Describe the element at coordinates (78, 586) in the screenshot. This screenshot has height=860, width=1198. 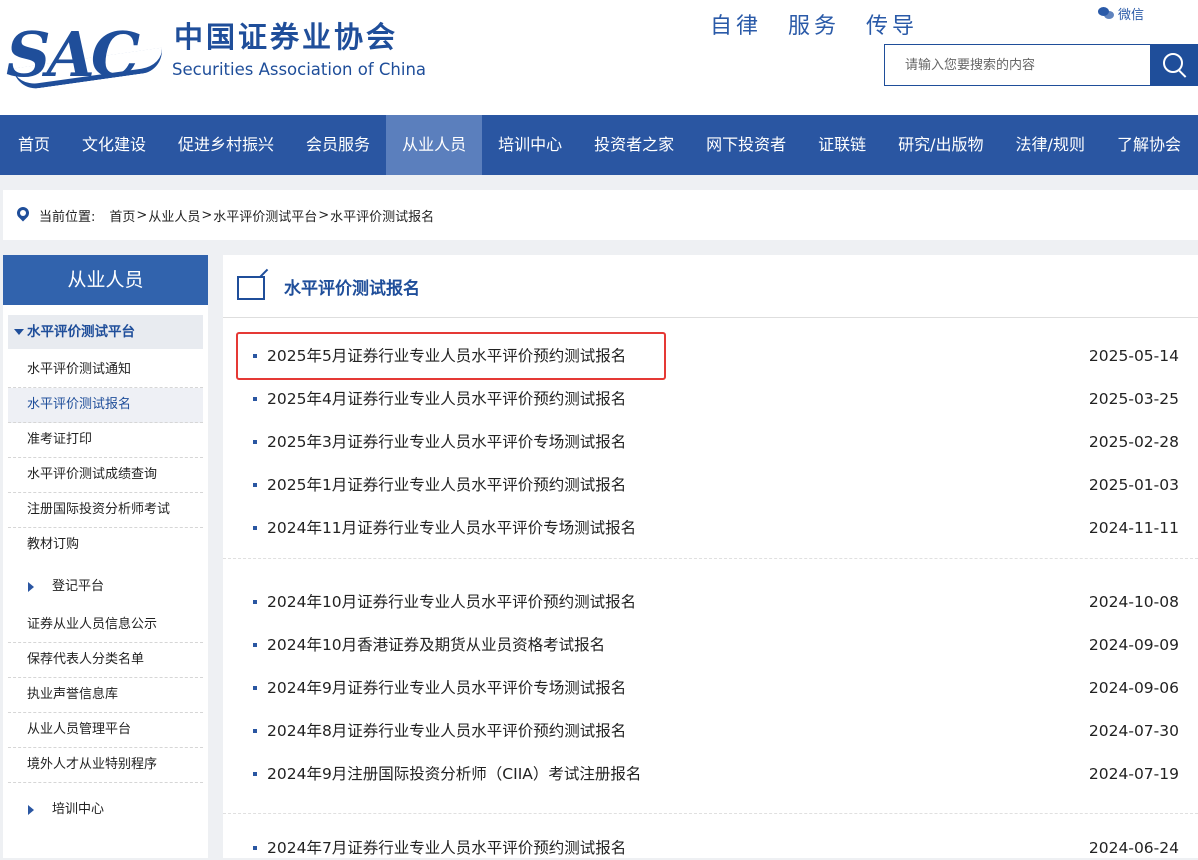
I see `sidebar-group-label: 登记平台` at that location.